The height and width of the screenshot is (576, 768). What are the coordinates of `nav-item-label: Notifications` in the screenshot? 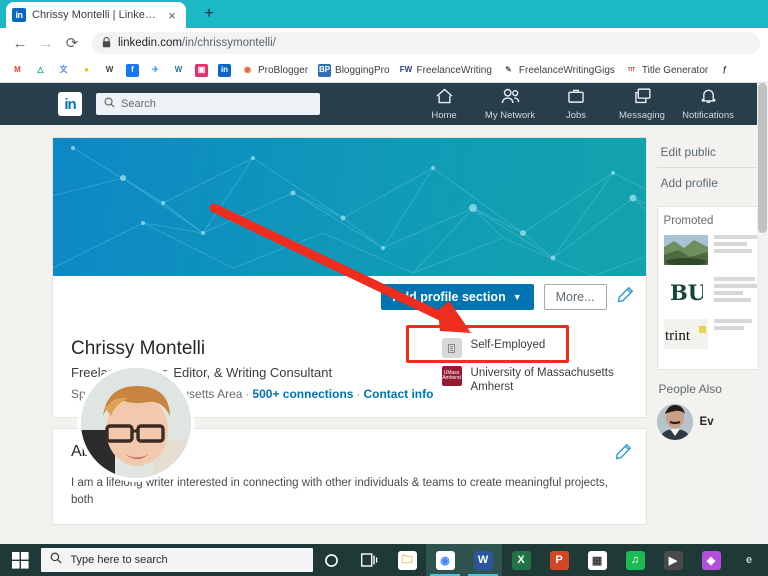 It's located at (708, 115).